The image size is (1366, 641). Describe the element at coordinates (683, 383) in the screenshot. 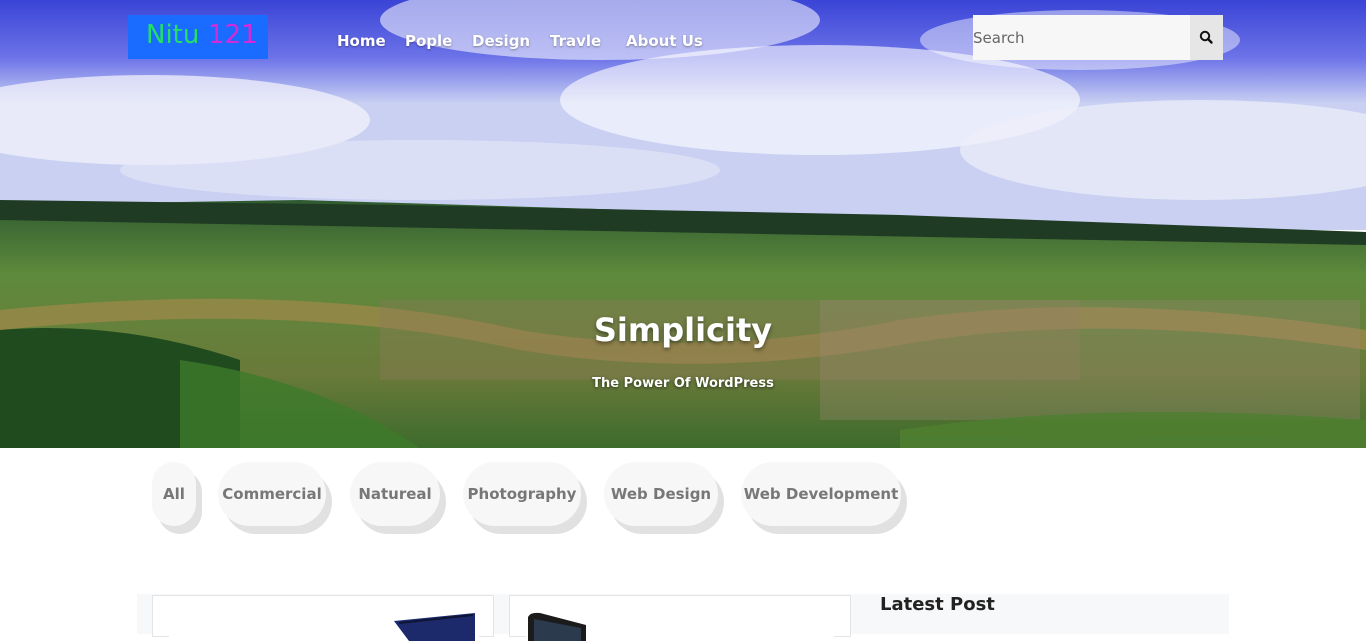

I see `hero-subtitle: The Power Of WordPress` at that location.